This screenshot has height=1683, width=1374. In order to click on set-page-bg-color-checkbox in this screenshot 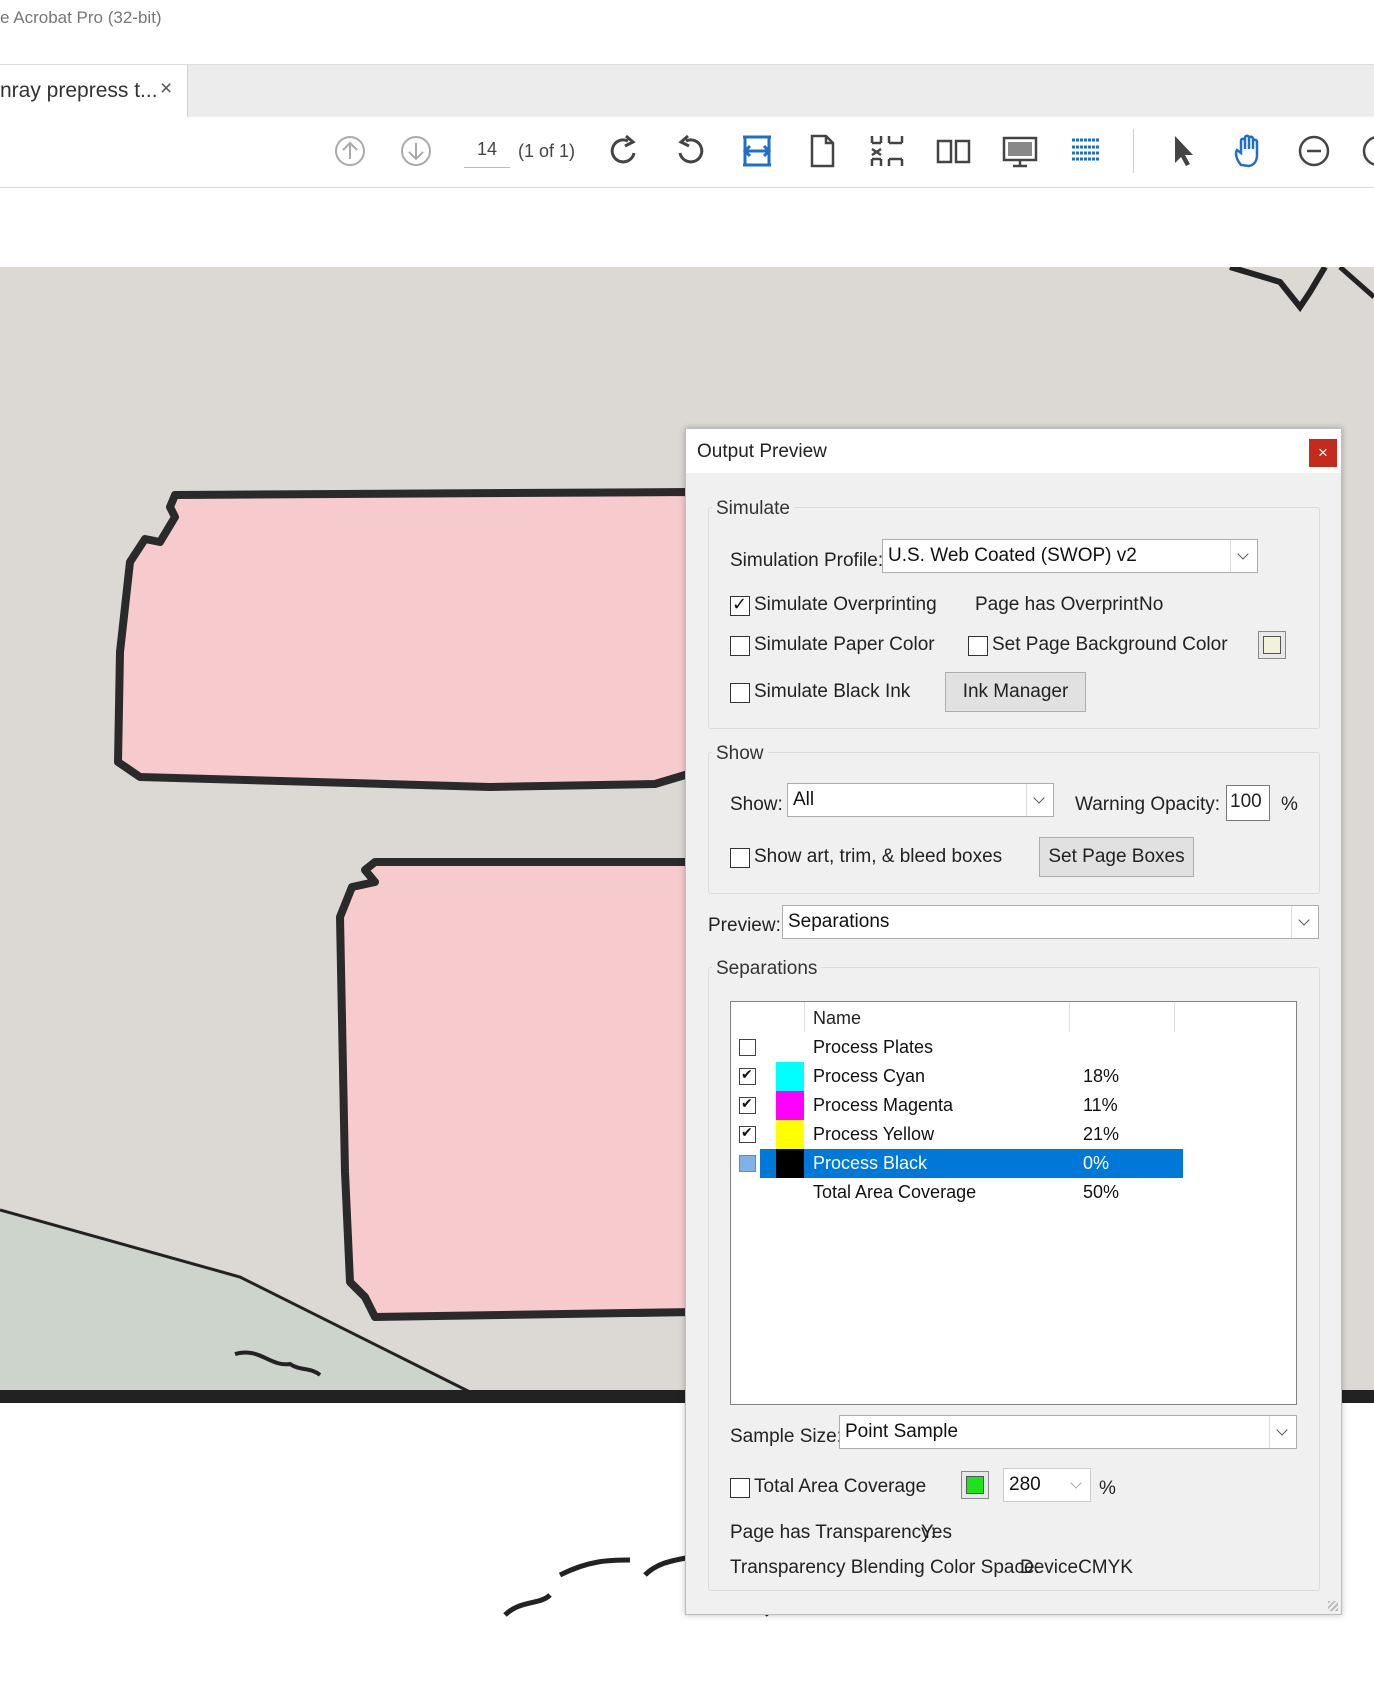, I will do `click(978, 646)`.